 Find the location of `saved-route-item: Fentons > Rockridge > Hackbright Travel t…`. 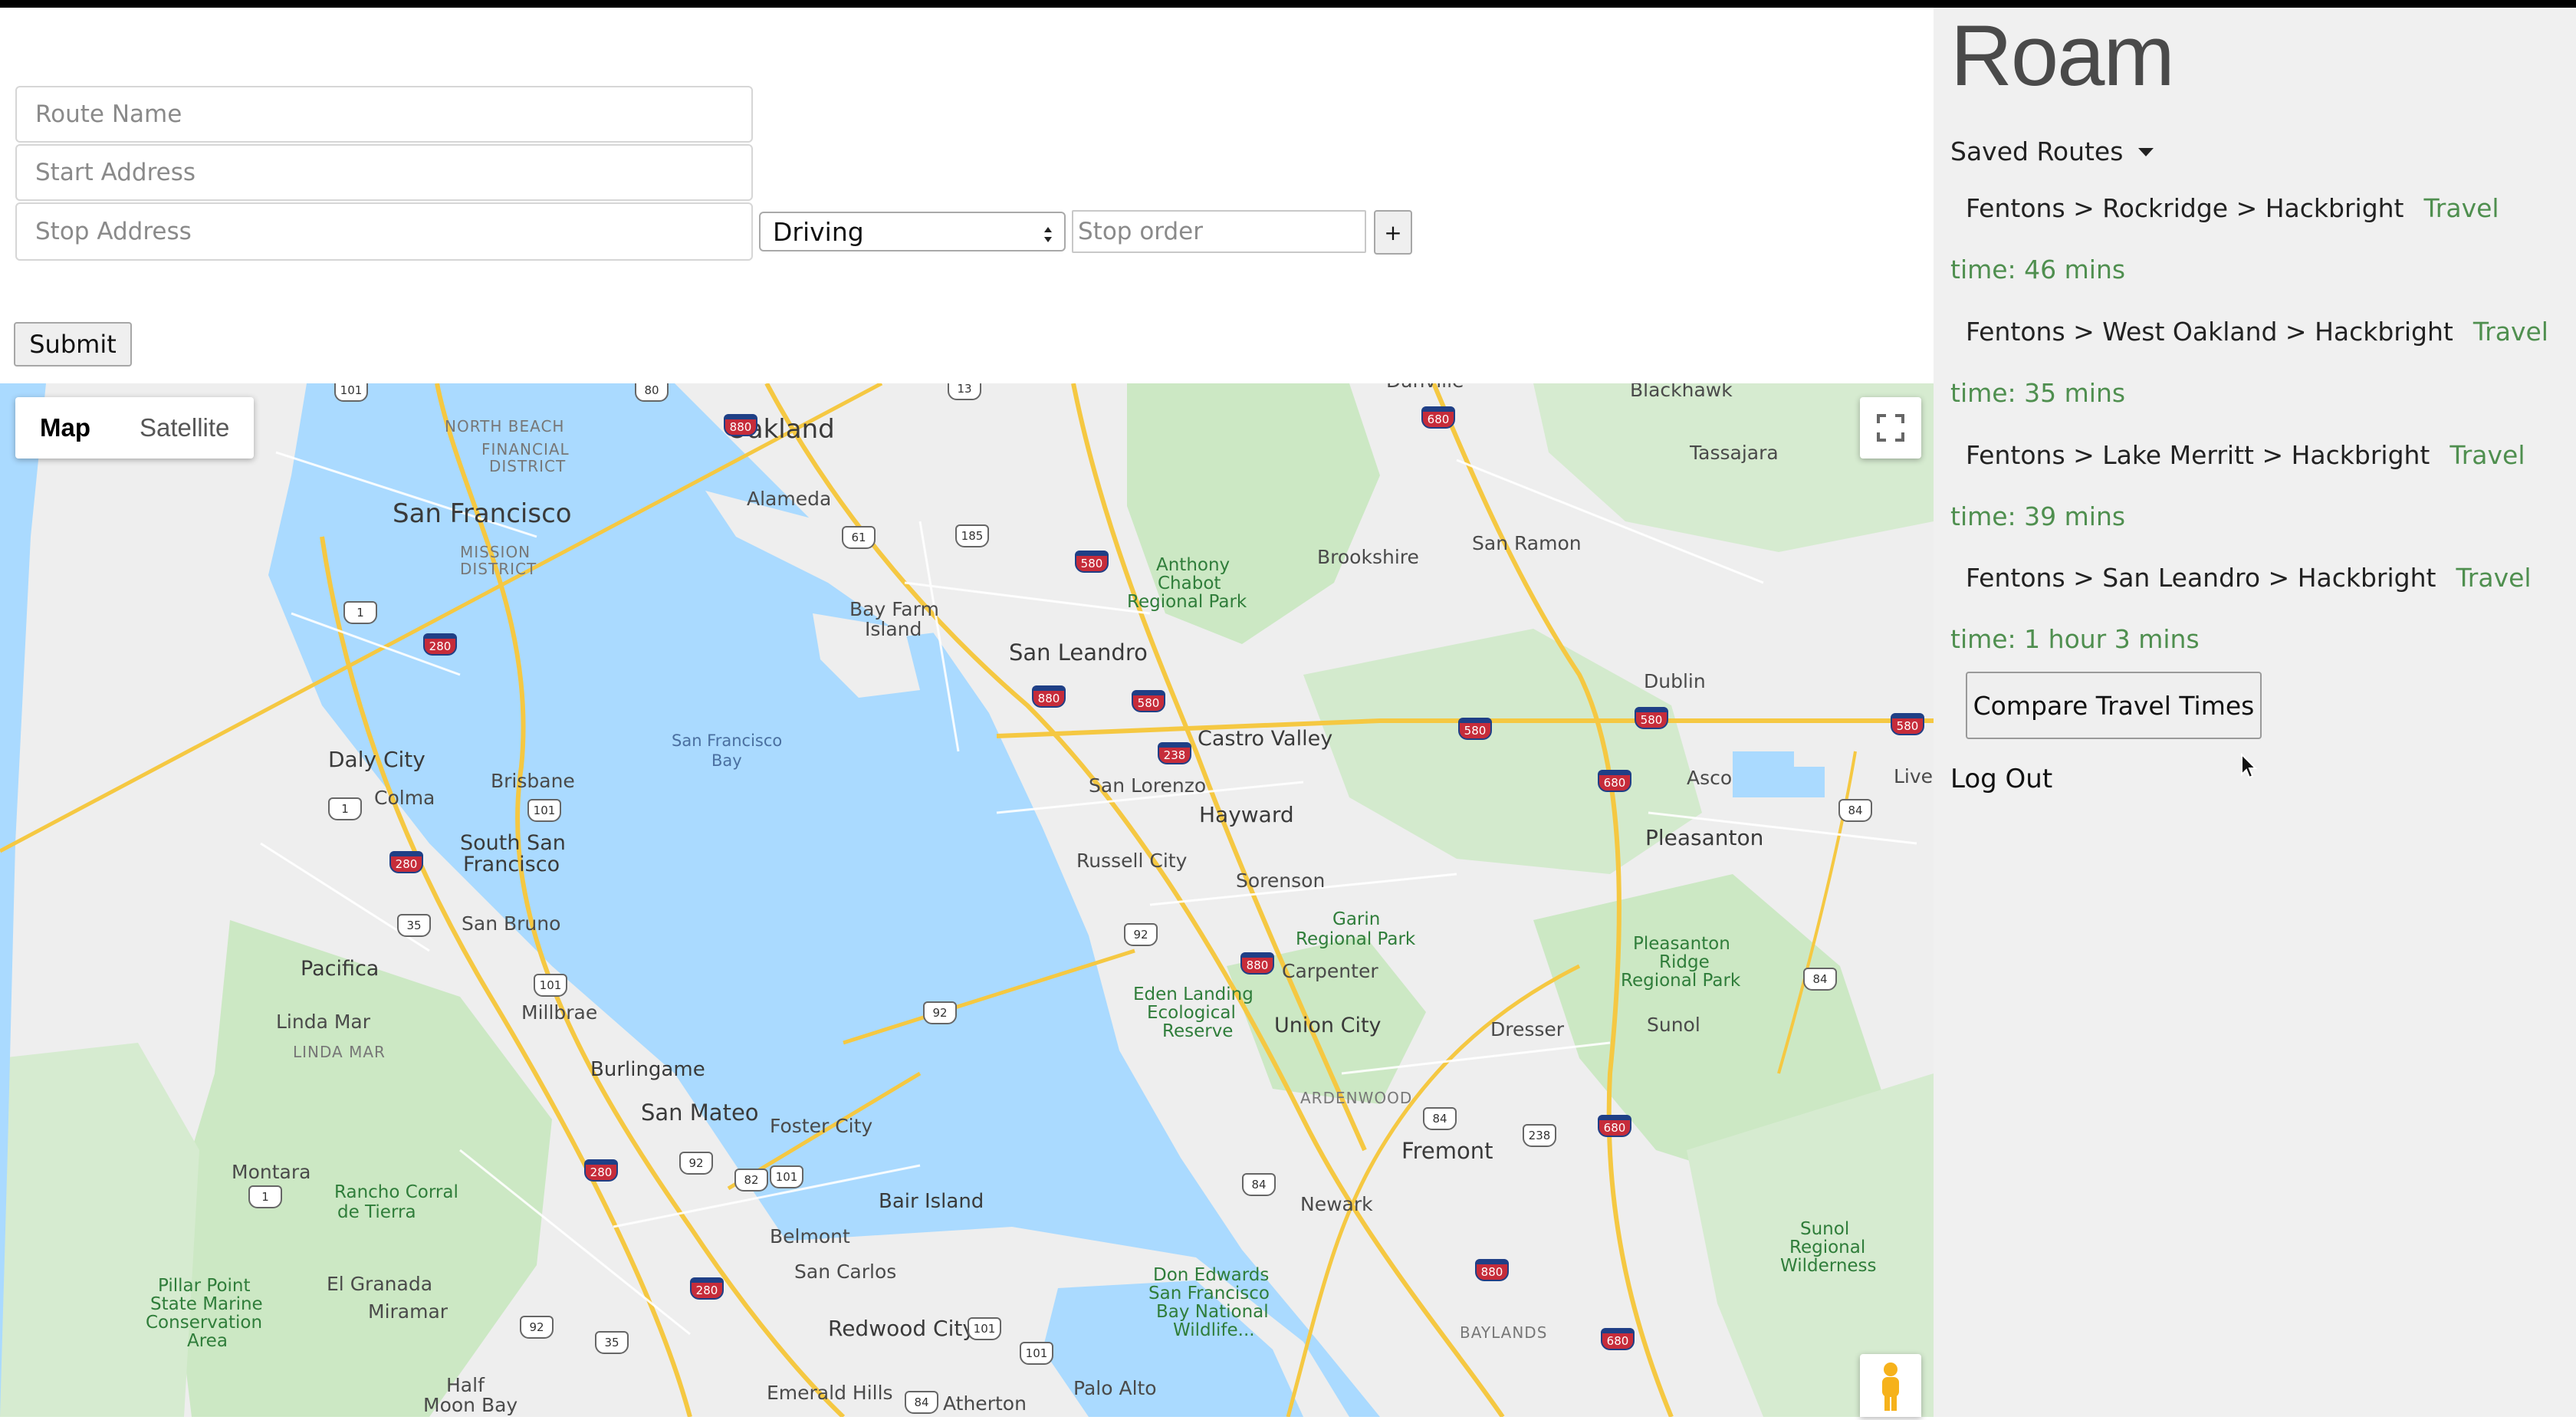

saved-route-item: Fentons > Rockridge > Hackbright Travel t… is located at coordinates (2257, 239).